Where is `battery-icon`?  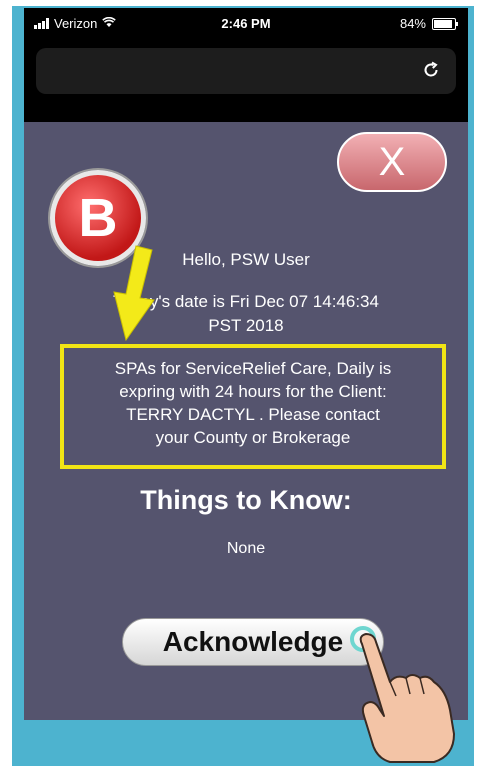
battery-icon is located at coordinates (445, 23).